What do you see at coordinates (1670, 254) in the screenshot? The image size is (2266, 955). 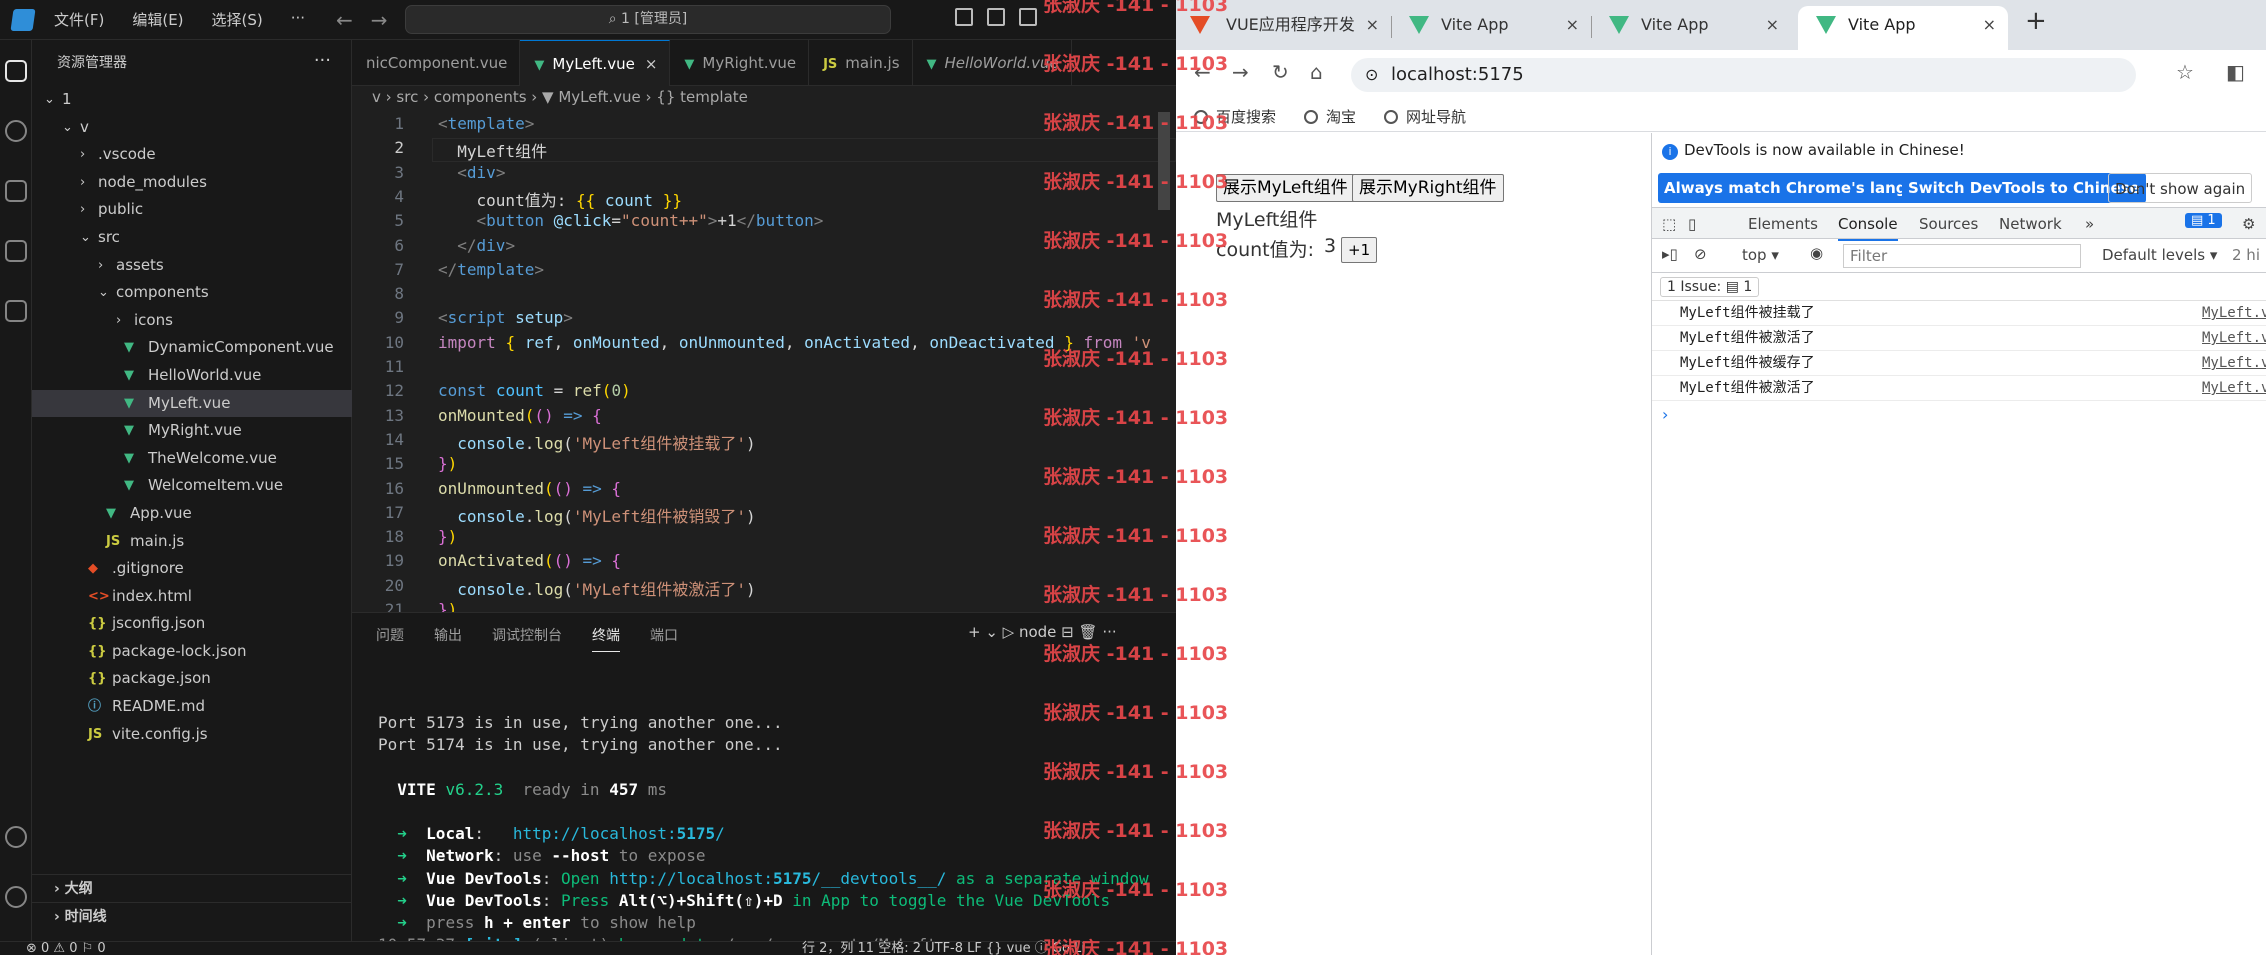 I see `sidebar-toggle-icon: ▸▯` at bounding box center [1670, 254].